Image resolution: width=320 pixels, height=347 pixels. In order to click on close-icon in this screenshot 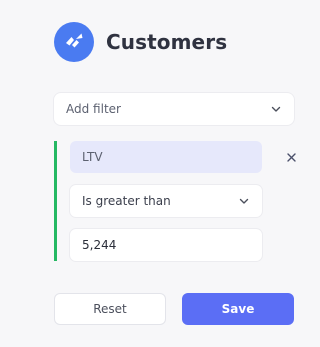, I will do `click(291, 157)`.